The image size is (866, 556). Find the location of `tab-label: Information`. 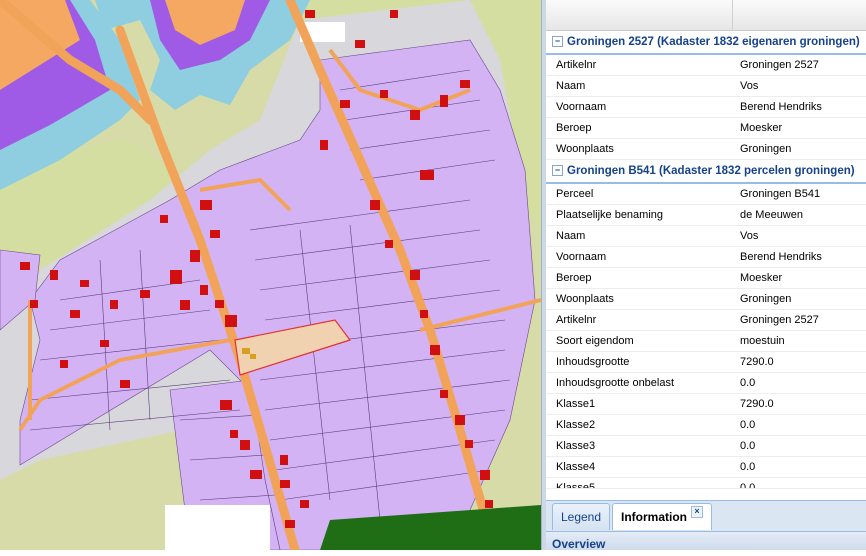

tab-label: Information is located at coordinates (654, 517).